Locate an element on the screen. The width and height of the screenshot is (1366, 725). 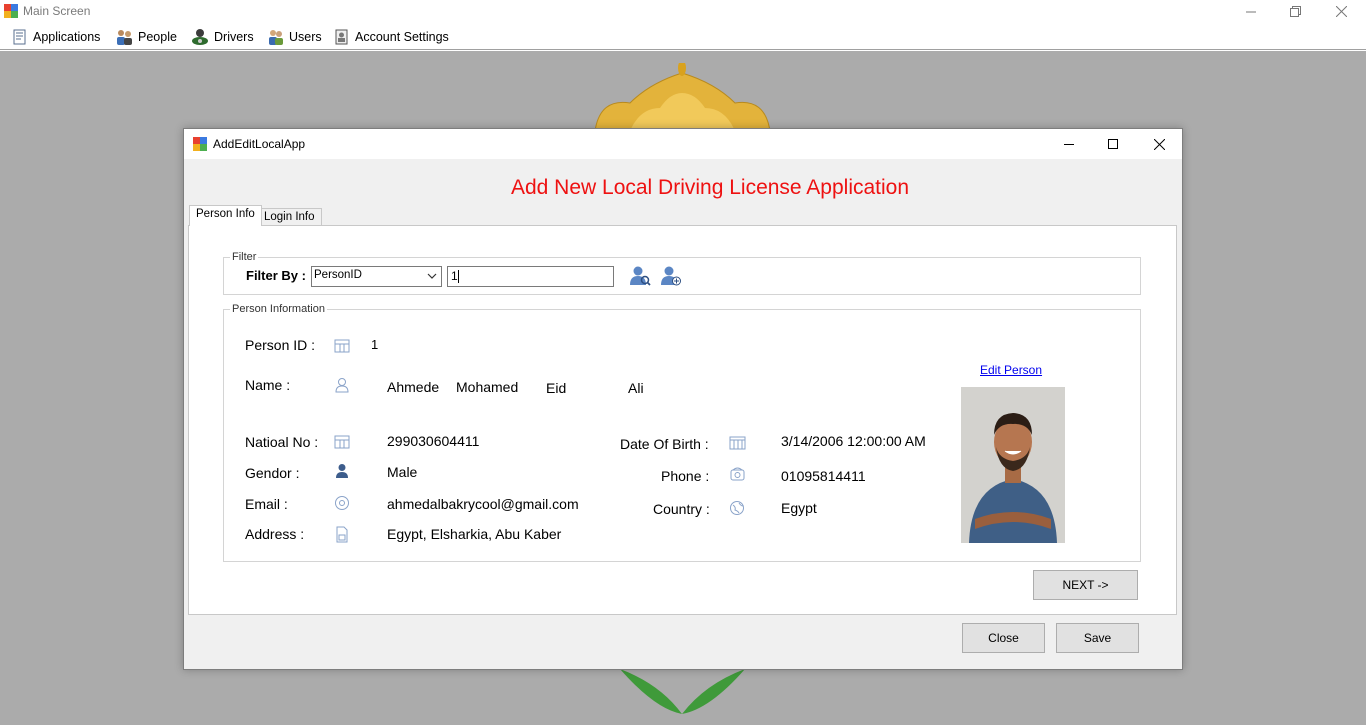
applications-icon is located at coordinates (19, 36).